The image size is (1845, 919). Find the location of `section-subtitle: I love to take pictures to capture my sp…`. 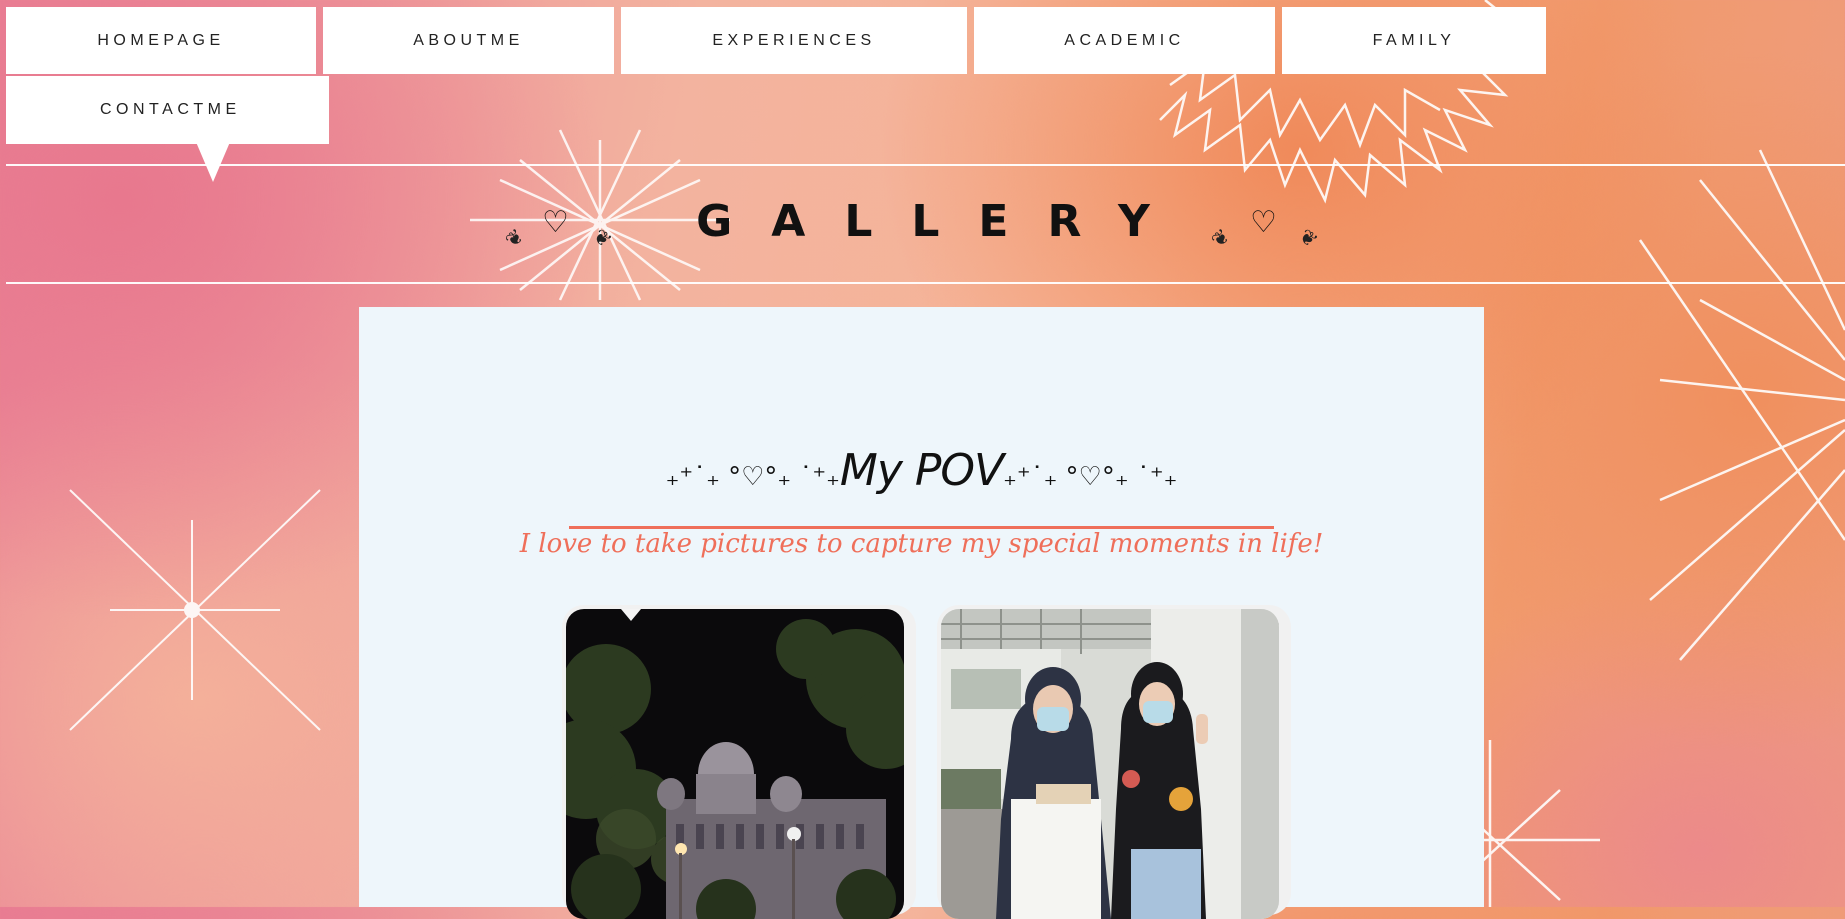

section-subtitle: I love to take pictures to capture my sp… is located at coordinates (921, 544).